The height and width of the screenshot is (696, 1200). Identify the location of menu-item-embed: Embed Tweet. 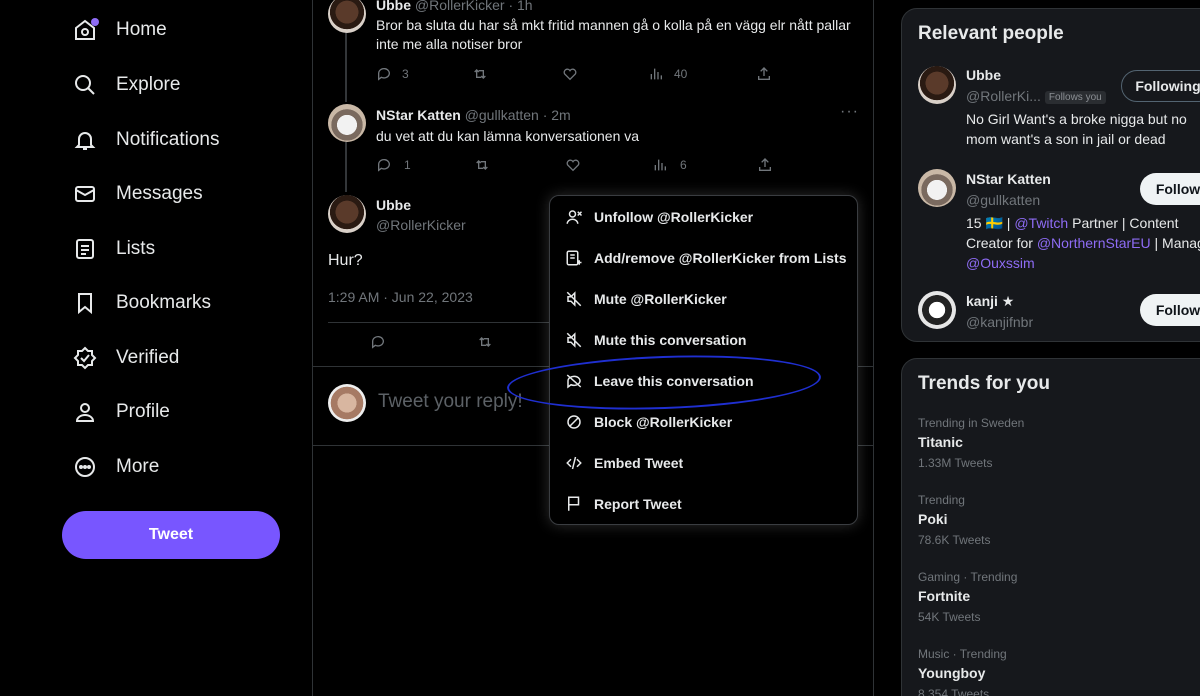
(703, 462).